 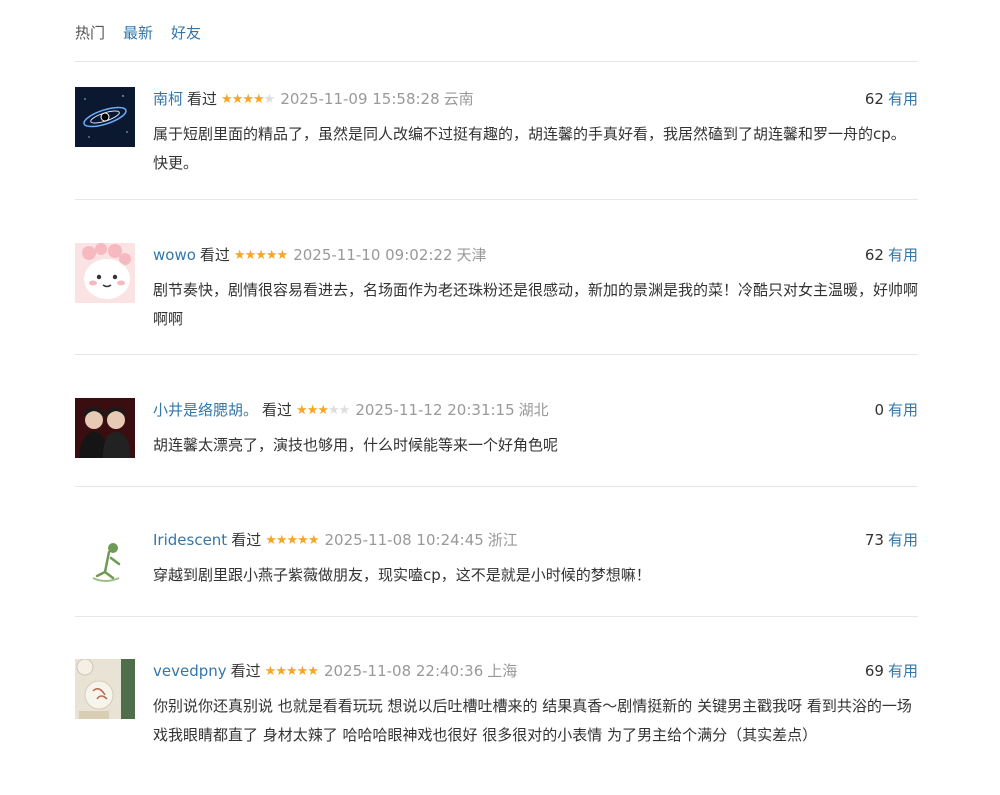 I want to click on comment-meta: wowo 看过 ★★★★★ 2025-11-10 09:02:22 天津, so click(x=320, y=255).